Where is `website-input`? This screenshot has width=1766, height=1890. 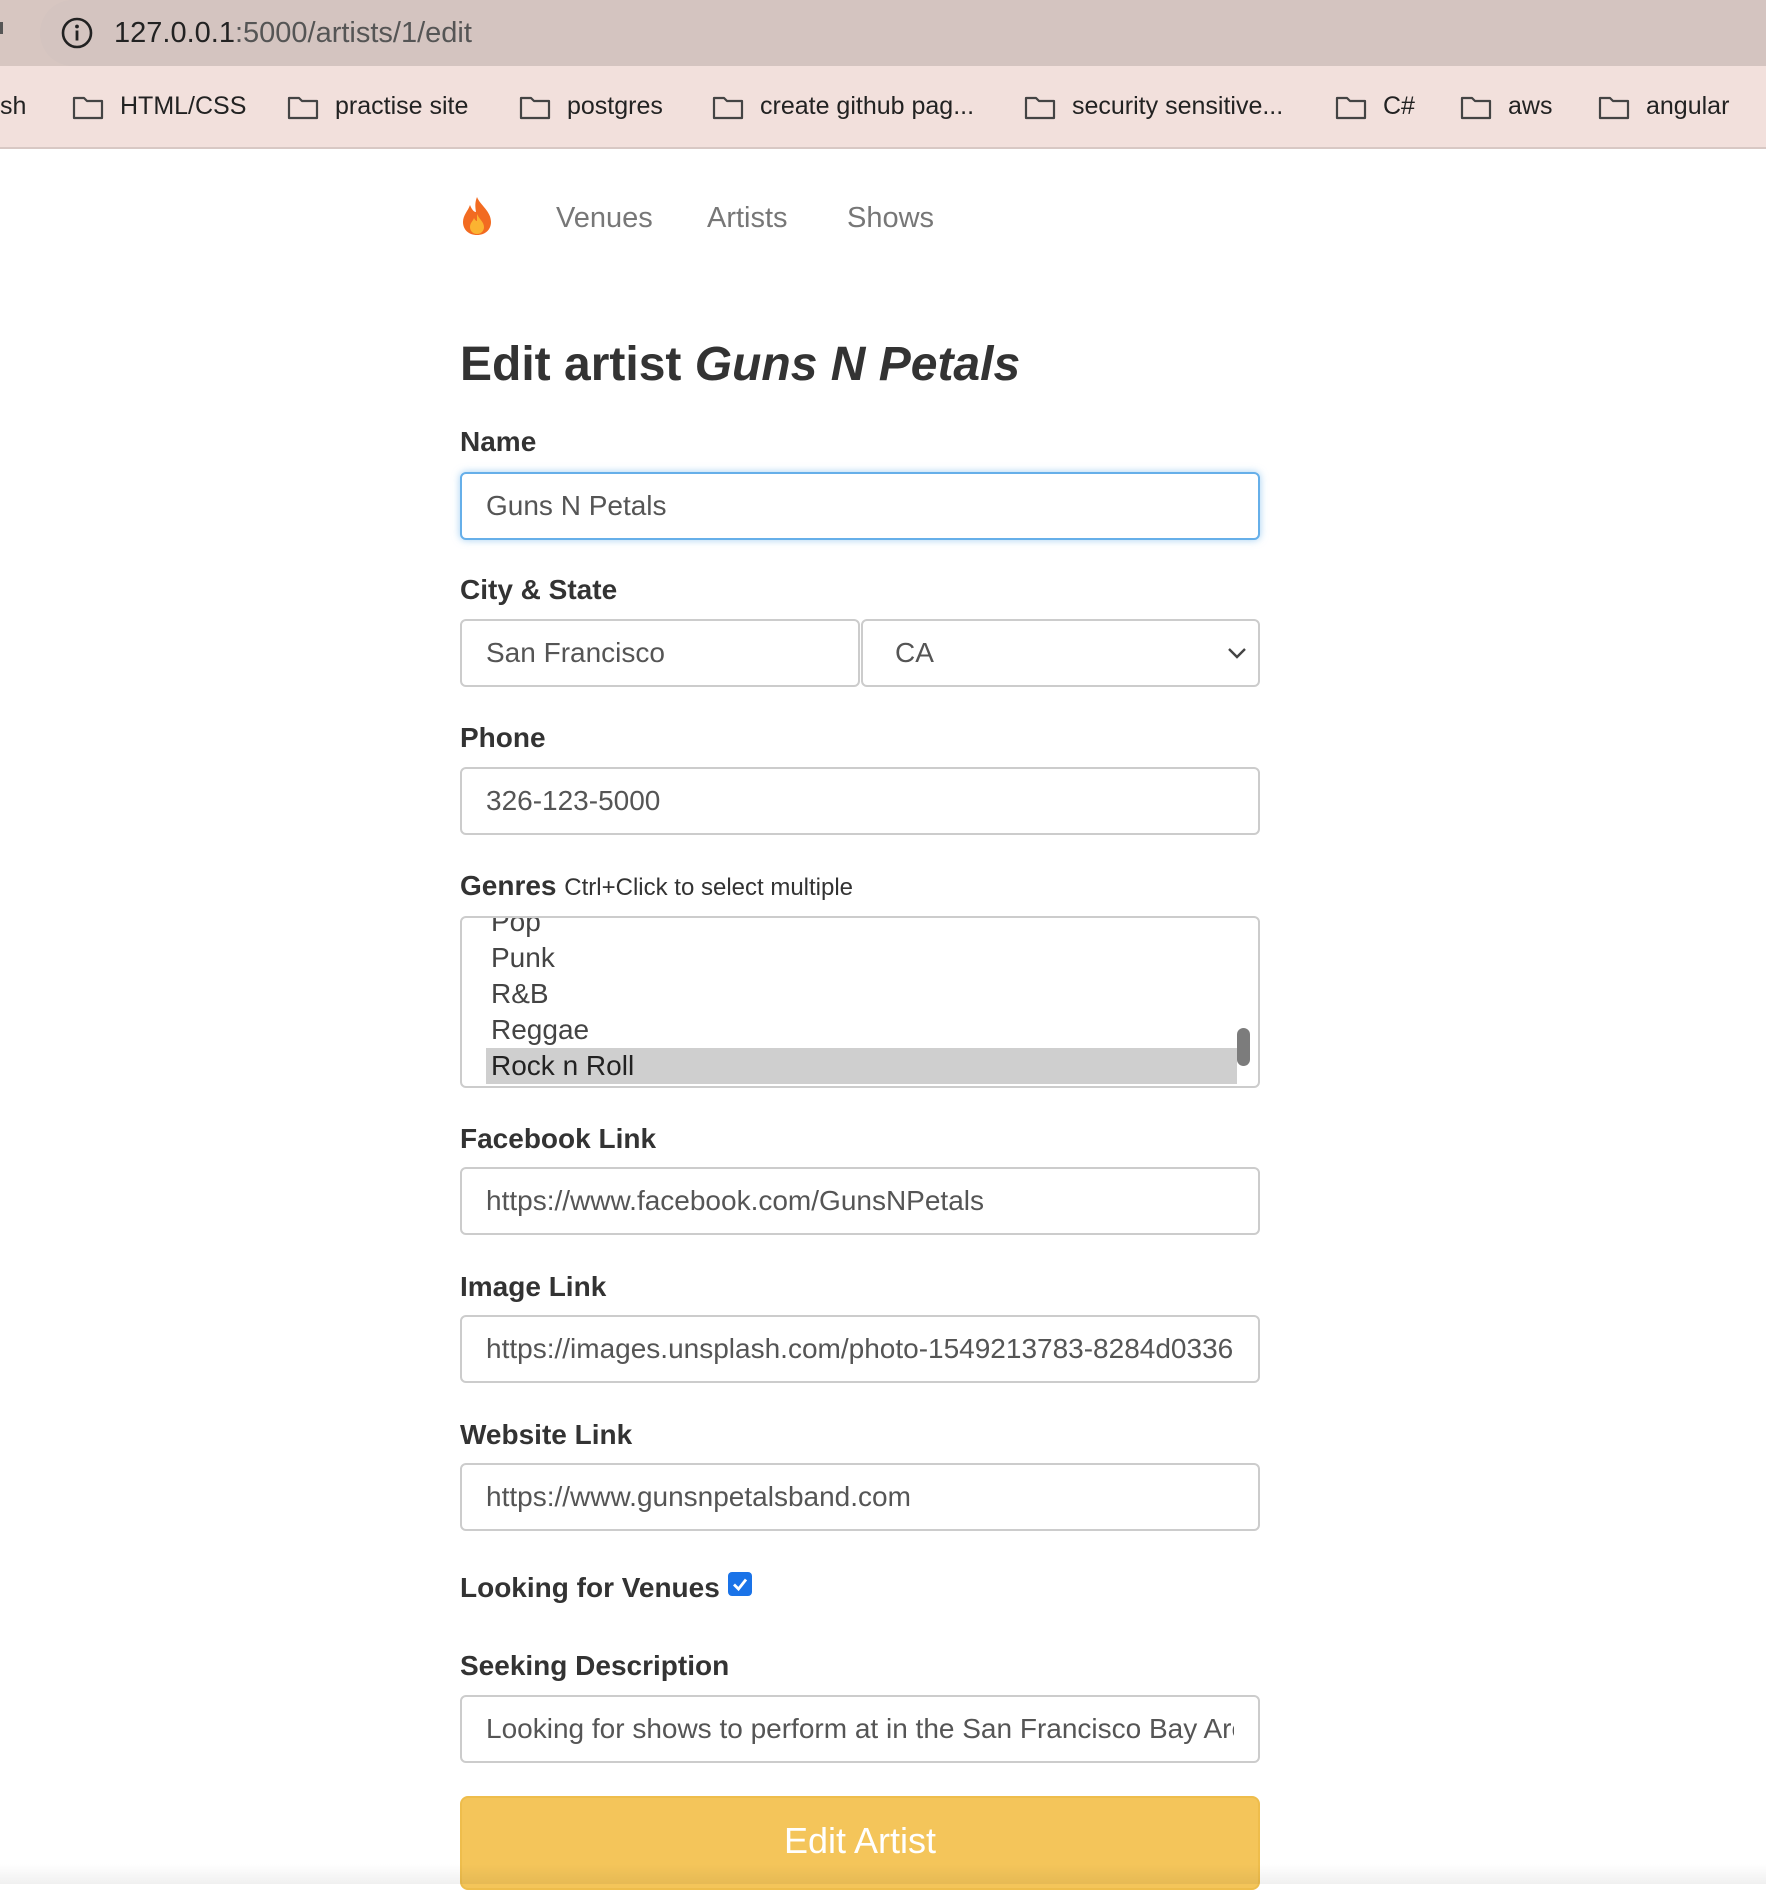 website-input is located at coordinates (860, 1497).